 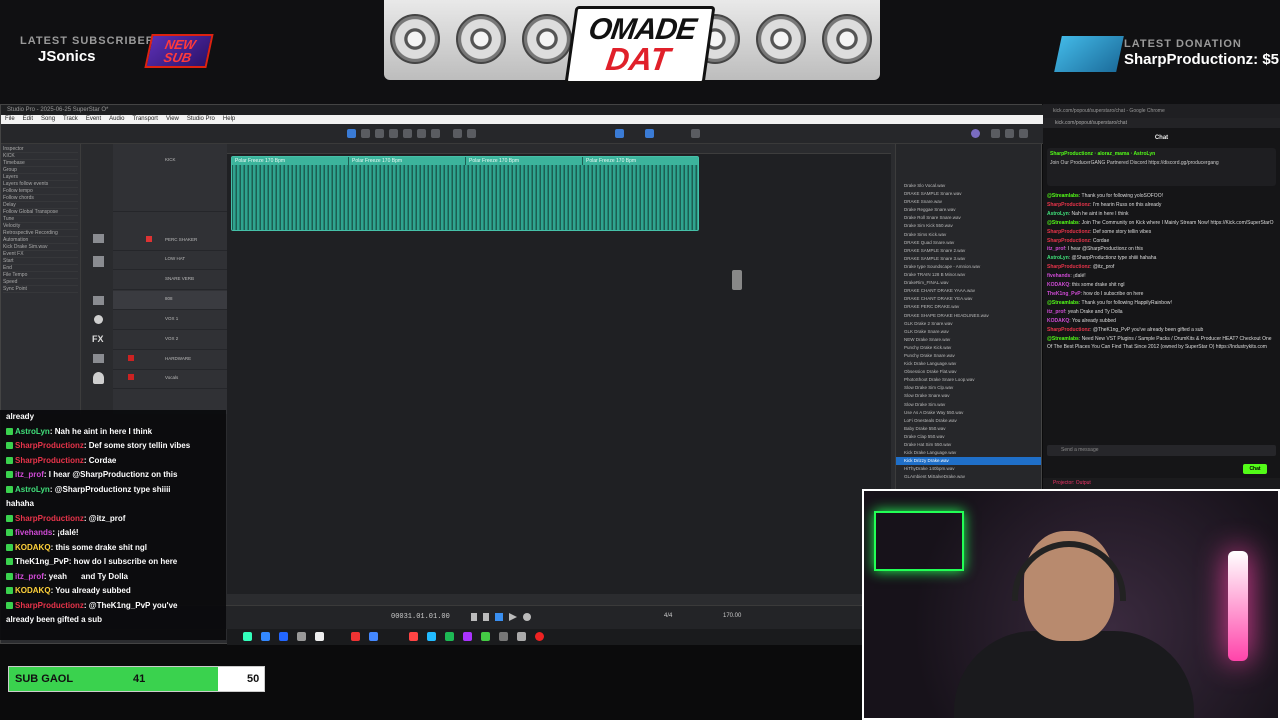 I want to click on browser-file-item: GLK Drake 2 Snare.wav, so click(x=968, y=324).